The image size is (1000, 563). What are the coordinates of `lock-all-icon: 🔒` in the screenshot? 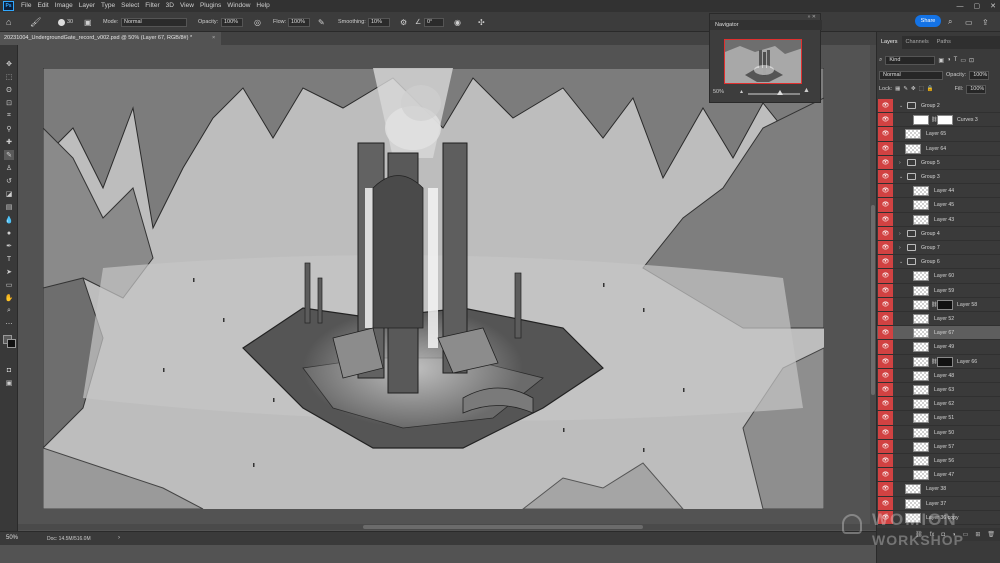 It's located at (930, 89).